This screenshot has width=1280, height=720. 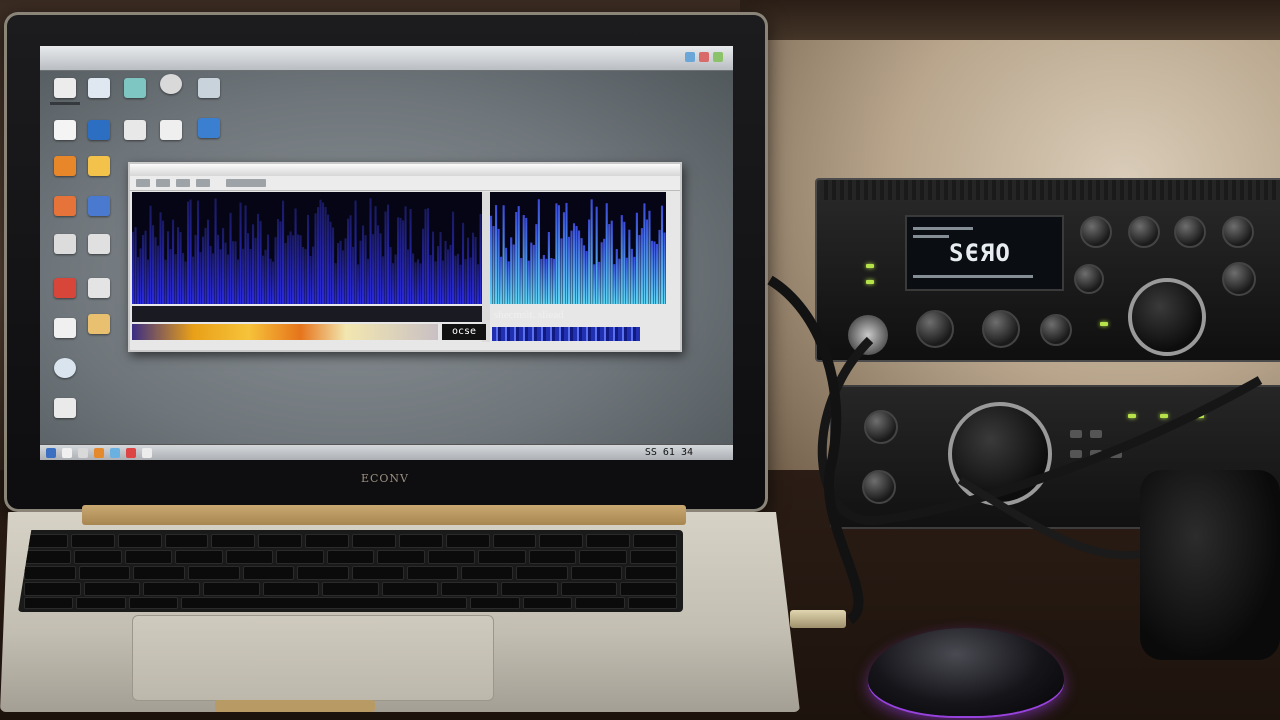 What do you see at coordinates (815, 450) in the screenshot?
I see `coax-cable` at bounding box center [815, 450].